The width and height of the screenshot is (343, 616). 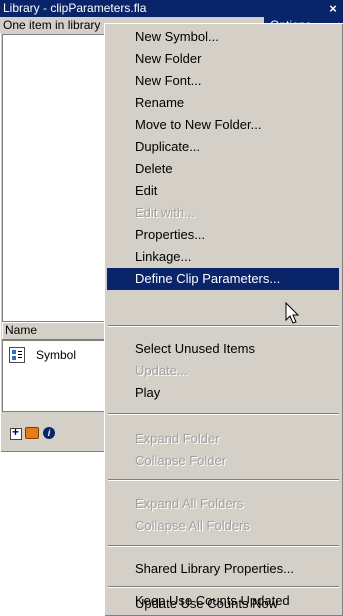 I want to click on item-count-label: One item in library, so click(x=52, y=25).